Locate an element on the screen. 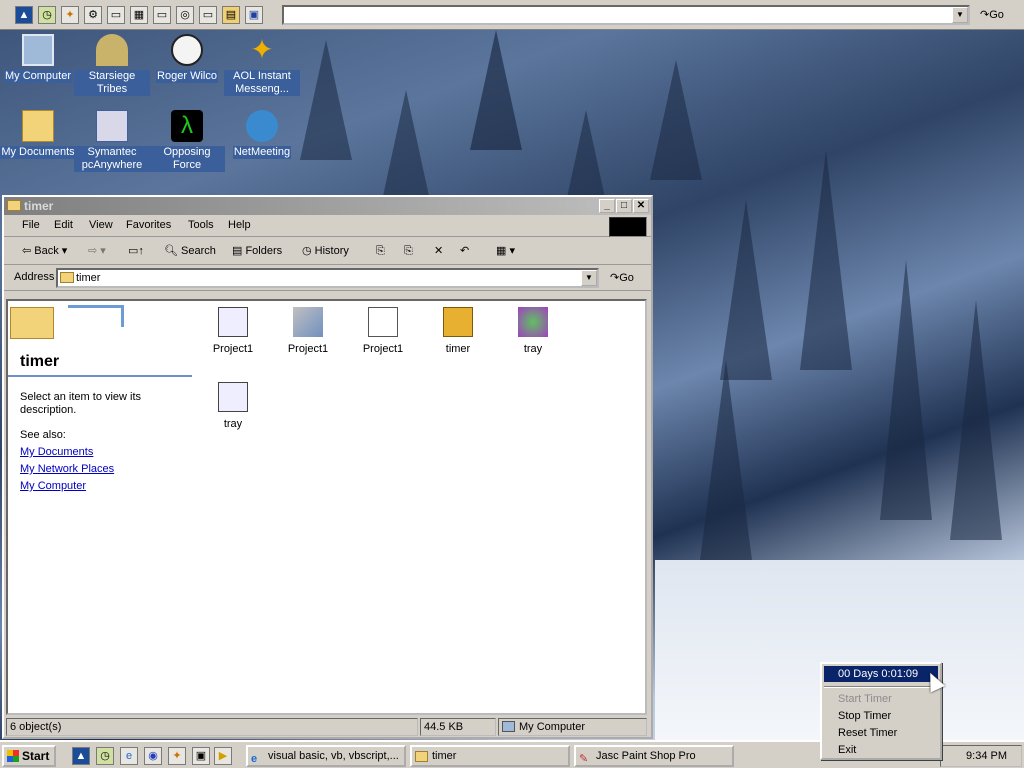 The width and height of the screenshot is (1024, 768). move-to-icon: ⎘ is located at coordinates (380, 251).